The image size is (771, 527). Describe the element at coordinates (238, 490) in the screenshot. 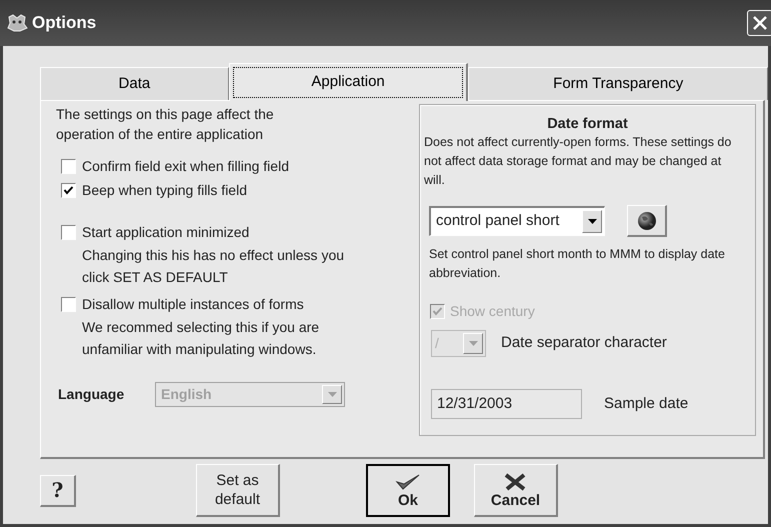

I see `set-default-button: Set as default` at that location.